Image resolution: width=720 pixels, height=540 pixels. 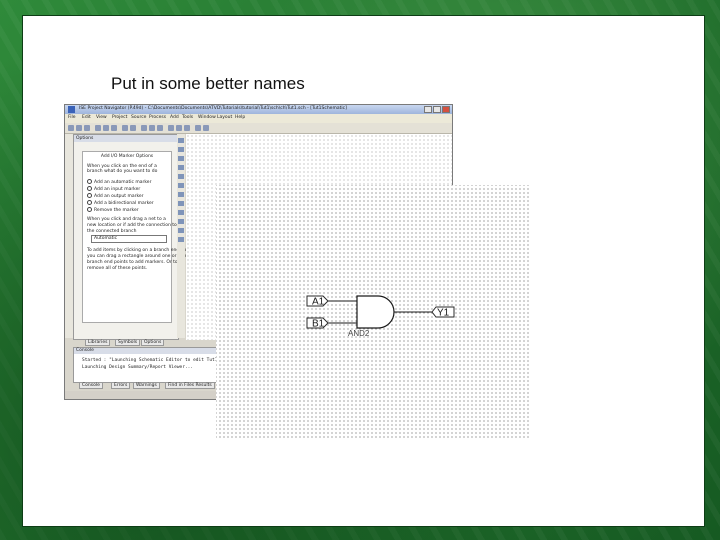 What do you see at coordinates (128, 342) in the screenshot?
I see `tab-symbols: Symbols` at bounding box center [128, 342].